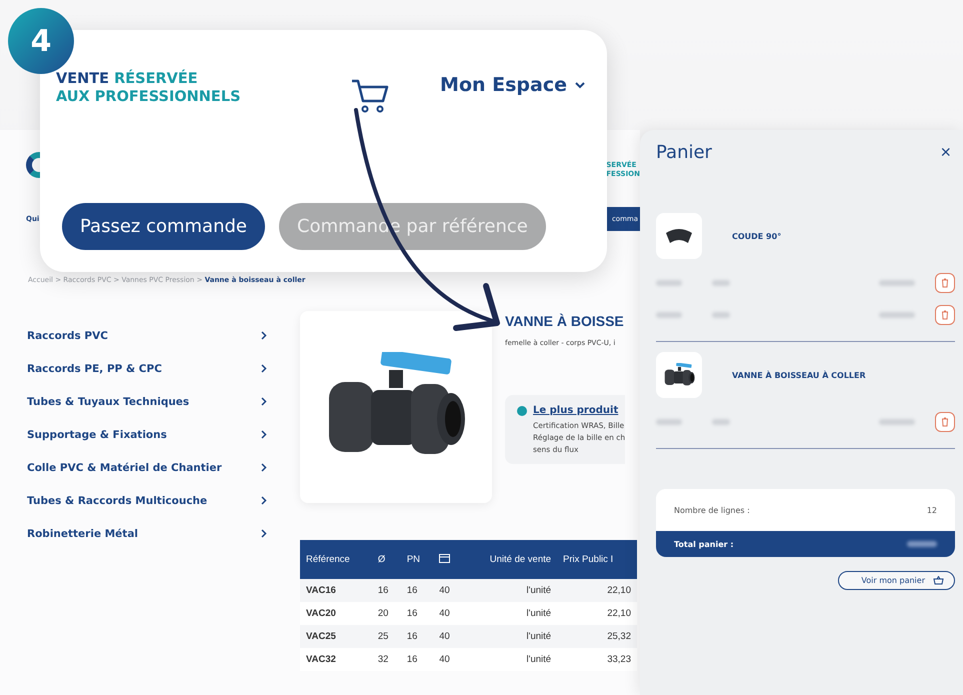 The height and width of the screenshot is (695, 963). Describe the element at coordinates (147, 500) in the screenshot. I see `category-link: Tubes & Raccords Multicouche` at that location.